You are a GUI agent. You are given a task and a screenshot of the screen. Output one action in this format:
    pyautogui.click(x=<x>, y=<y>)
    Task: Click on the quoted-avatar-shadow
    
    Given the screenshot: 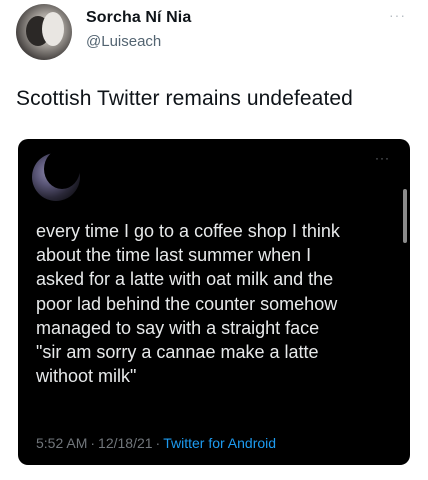 What is the action you would take?
    pyautogui.click(x=62, y=169)
    